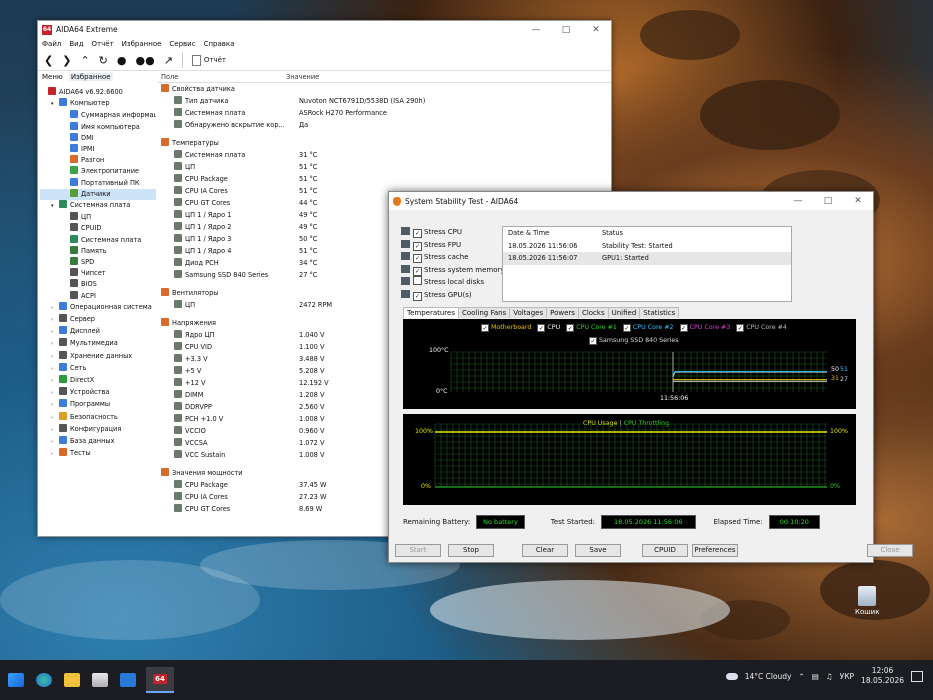 The width and height of the screenshot is (933, 700). I want to click on tab-favorites: Избранное, so click(90, 76).